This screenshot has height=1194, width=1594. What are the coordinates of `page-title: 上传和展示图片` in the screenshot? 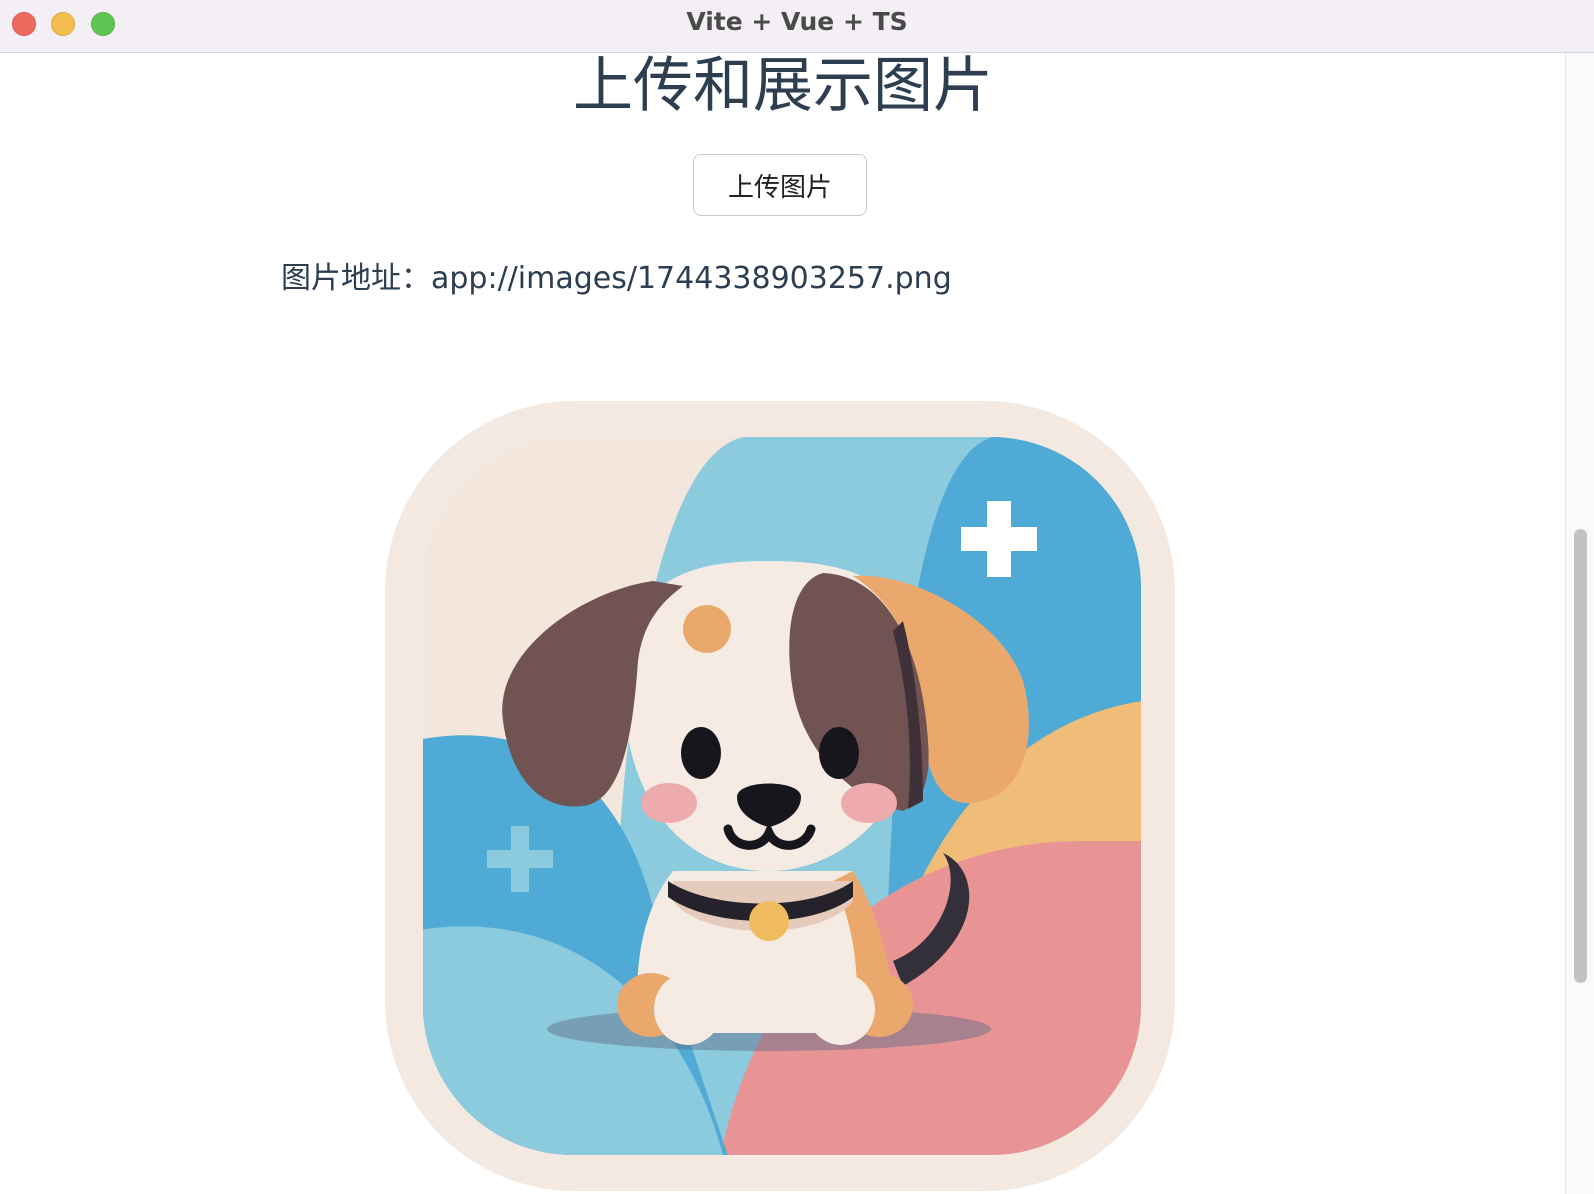 It's located at (783, 87).